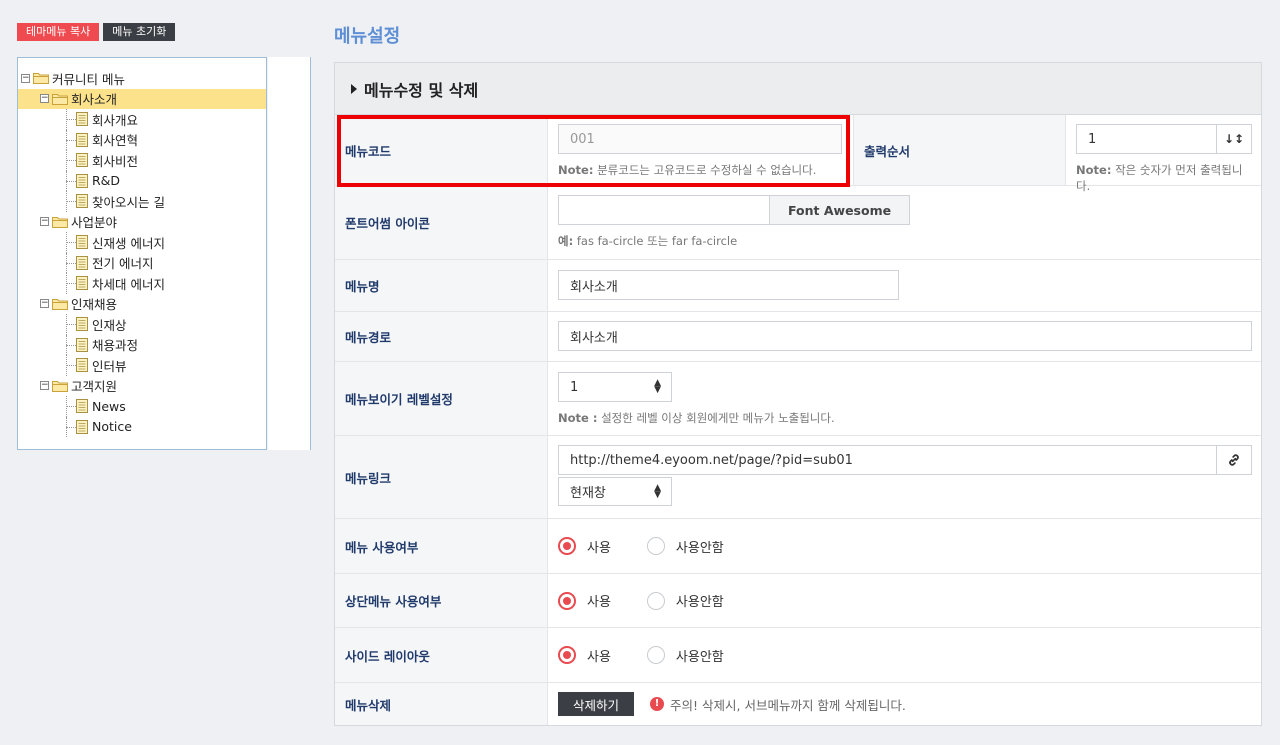  What do you see at coordinates (142, 304) in the screenshot?
I see `tree-folder: − 인재채용` at bounding box center [142, 304].